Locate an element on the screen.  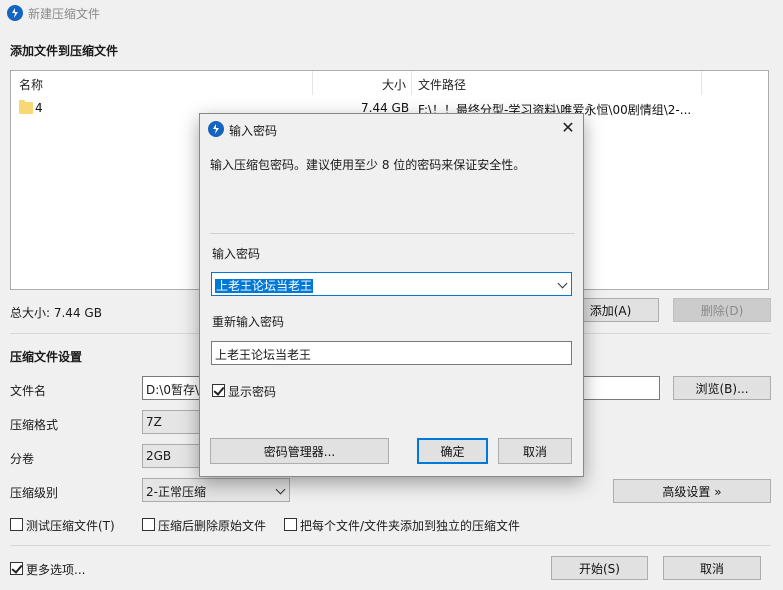
column-header-size: 大小 is located at coordinates (394, 84).